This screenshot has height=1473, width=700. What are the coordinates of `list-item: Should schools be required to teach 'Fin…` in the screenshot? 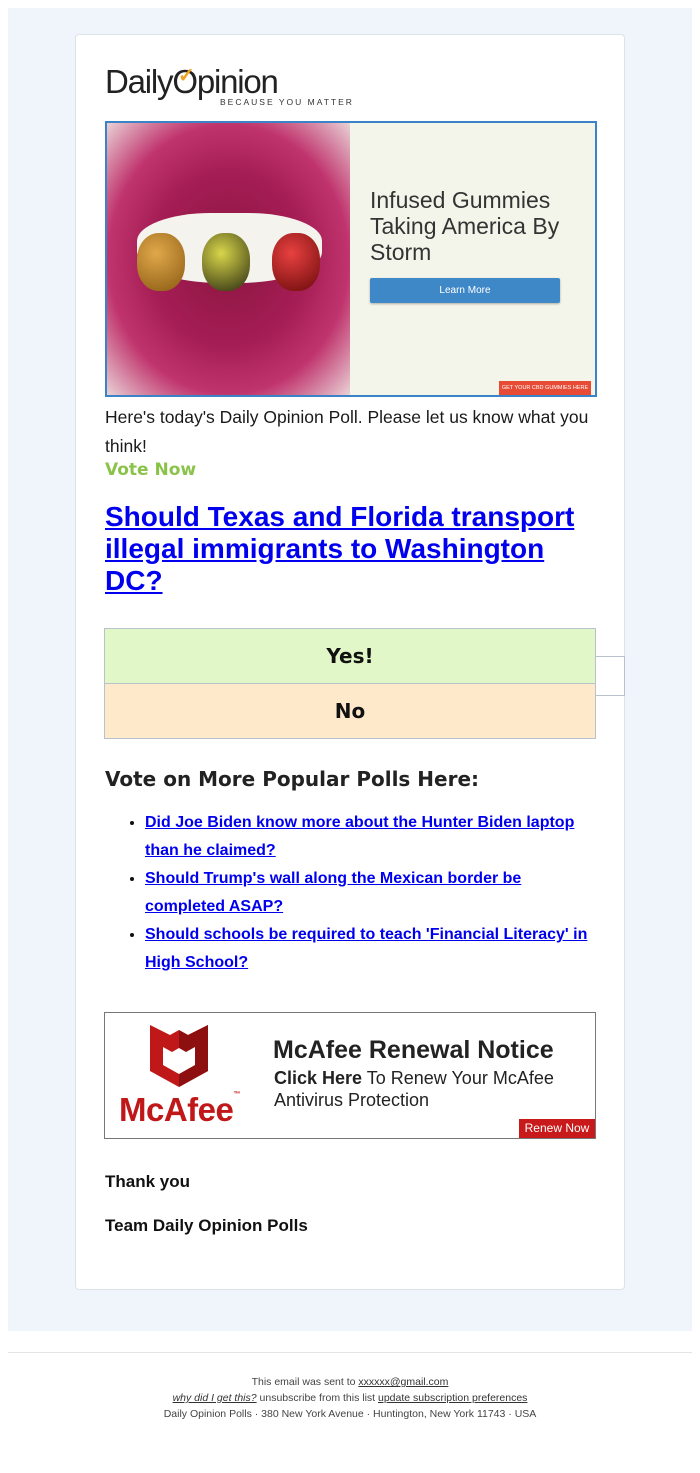 It's located at (370, 949).